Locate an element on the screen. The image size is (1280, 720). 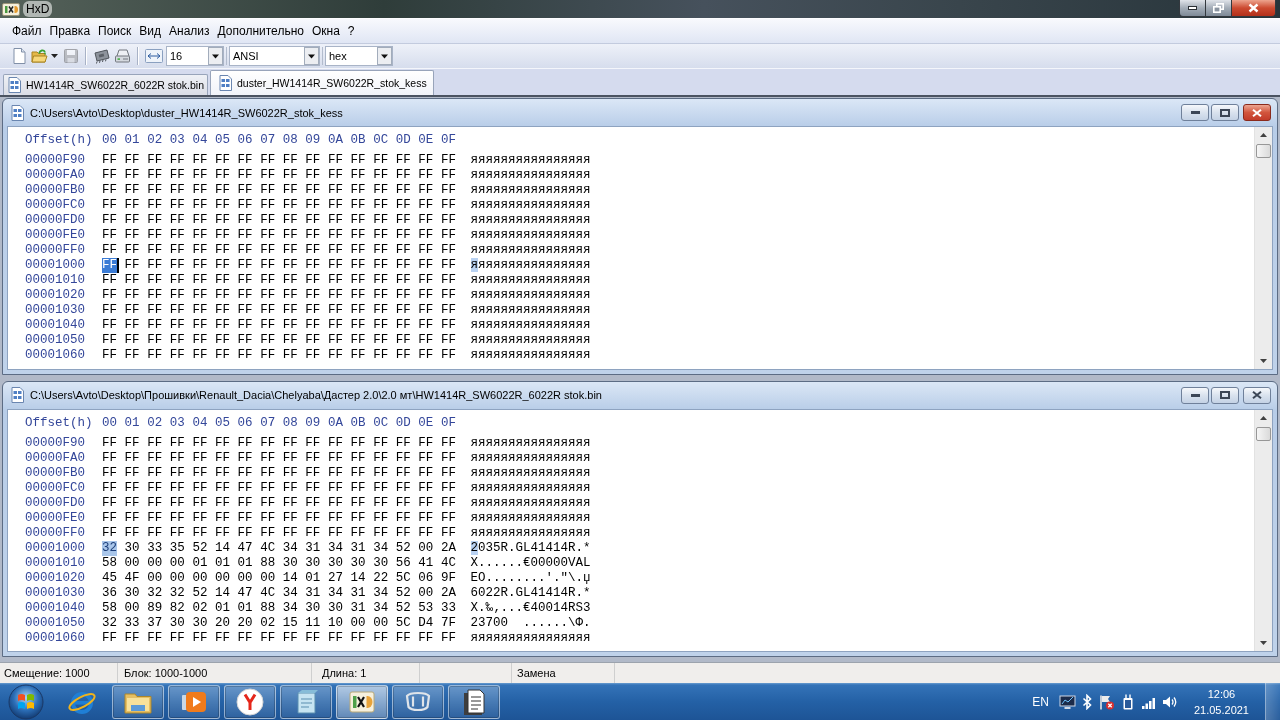
hex-byte: 31 is located at coordinates (358, 548).